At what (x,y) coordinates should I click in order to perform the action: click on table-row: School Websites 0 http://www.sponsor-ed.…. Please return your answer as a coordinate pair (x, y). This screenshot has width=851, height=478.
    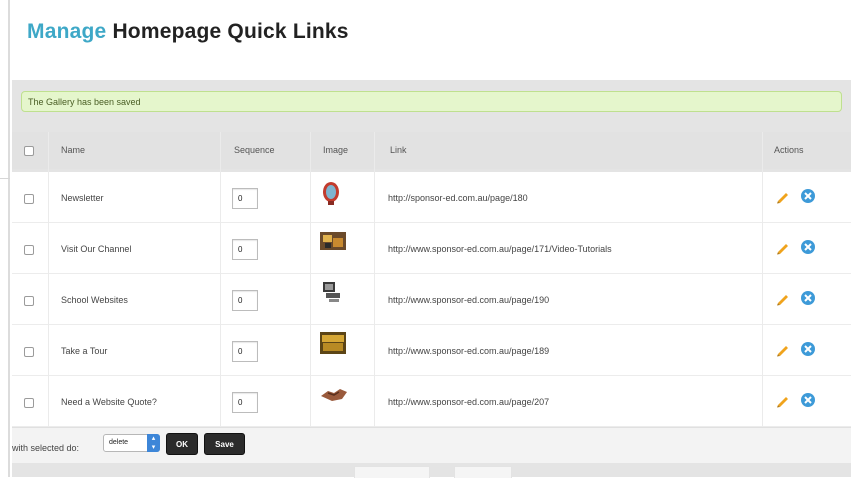
    Looking at the image, I should click on (431, 299).